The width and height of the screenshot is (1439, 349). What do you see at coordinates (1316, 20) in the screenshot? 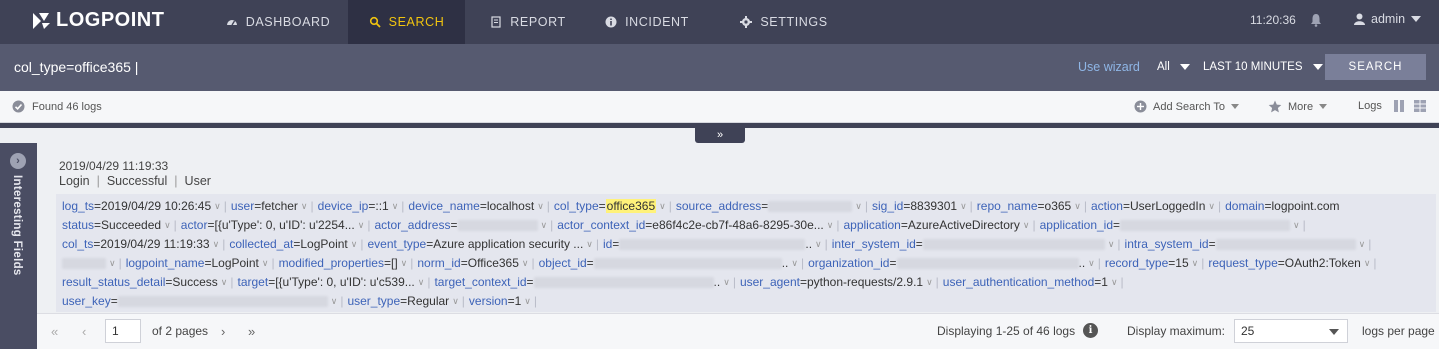
I see `bell-icon` at bounding box center [1316, 20].